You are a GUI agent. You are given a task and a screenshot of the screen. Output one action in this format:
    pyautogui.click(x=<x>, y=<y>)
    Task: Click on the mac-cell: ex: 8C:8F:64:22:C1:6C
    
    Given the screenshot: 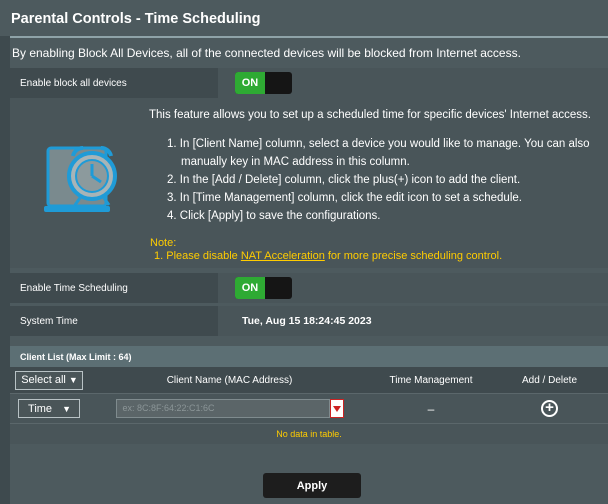 What is the action you would take?
    pyautogui.click(x=229, y=408)
    